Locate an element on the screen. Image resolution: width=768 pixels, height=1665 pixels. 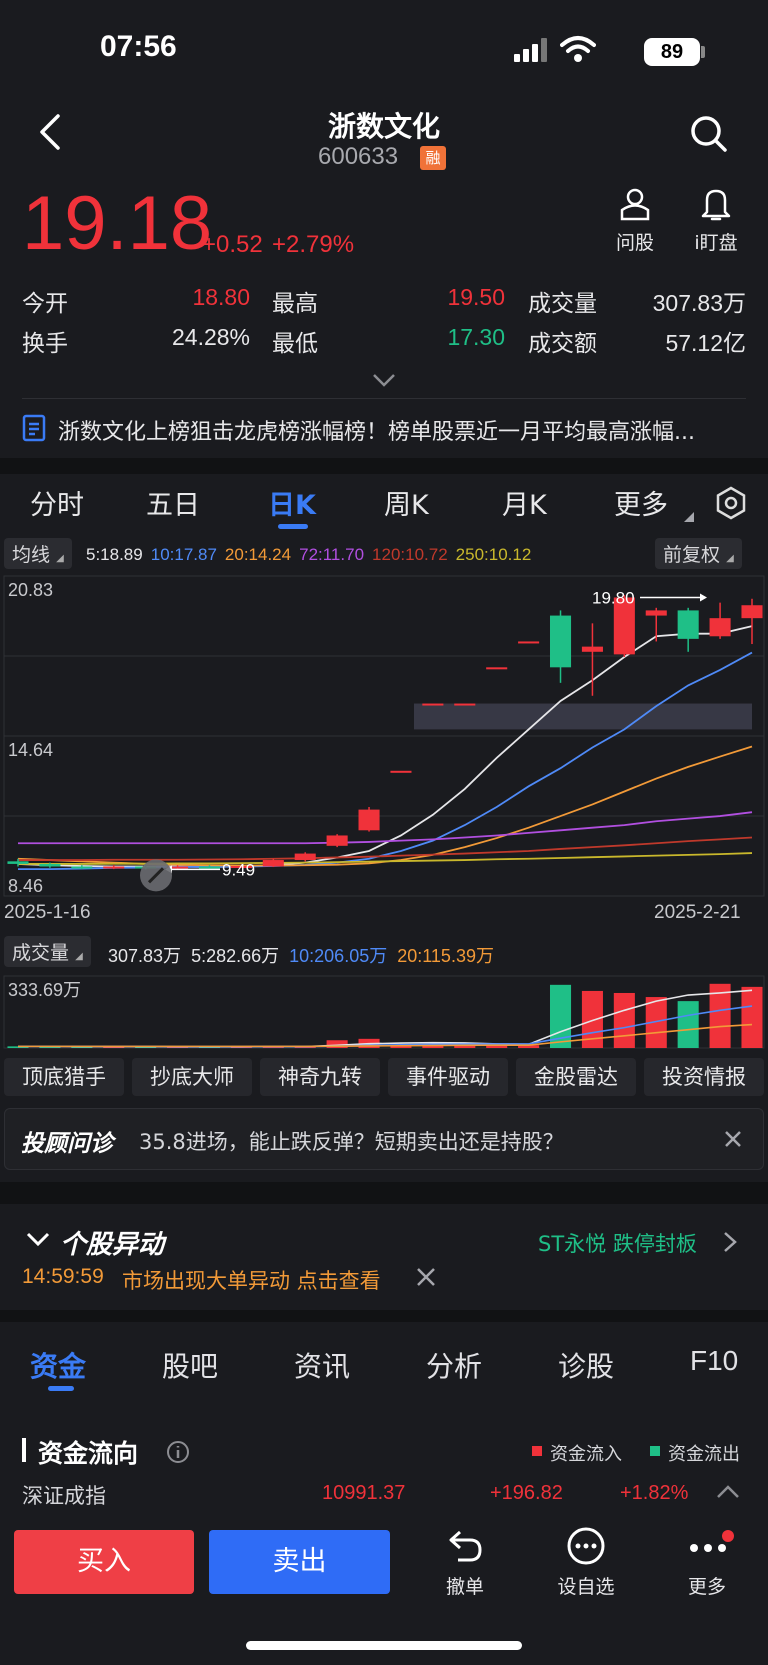
battery-indicator: 89 is located at coordinates (672, 52).